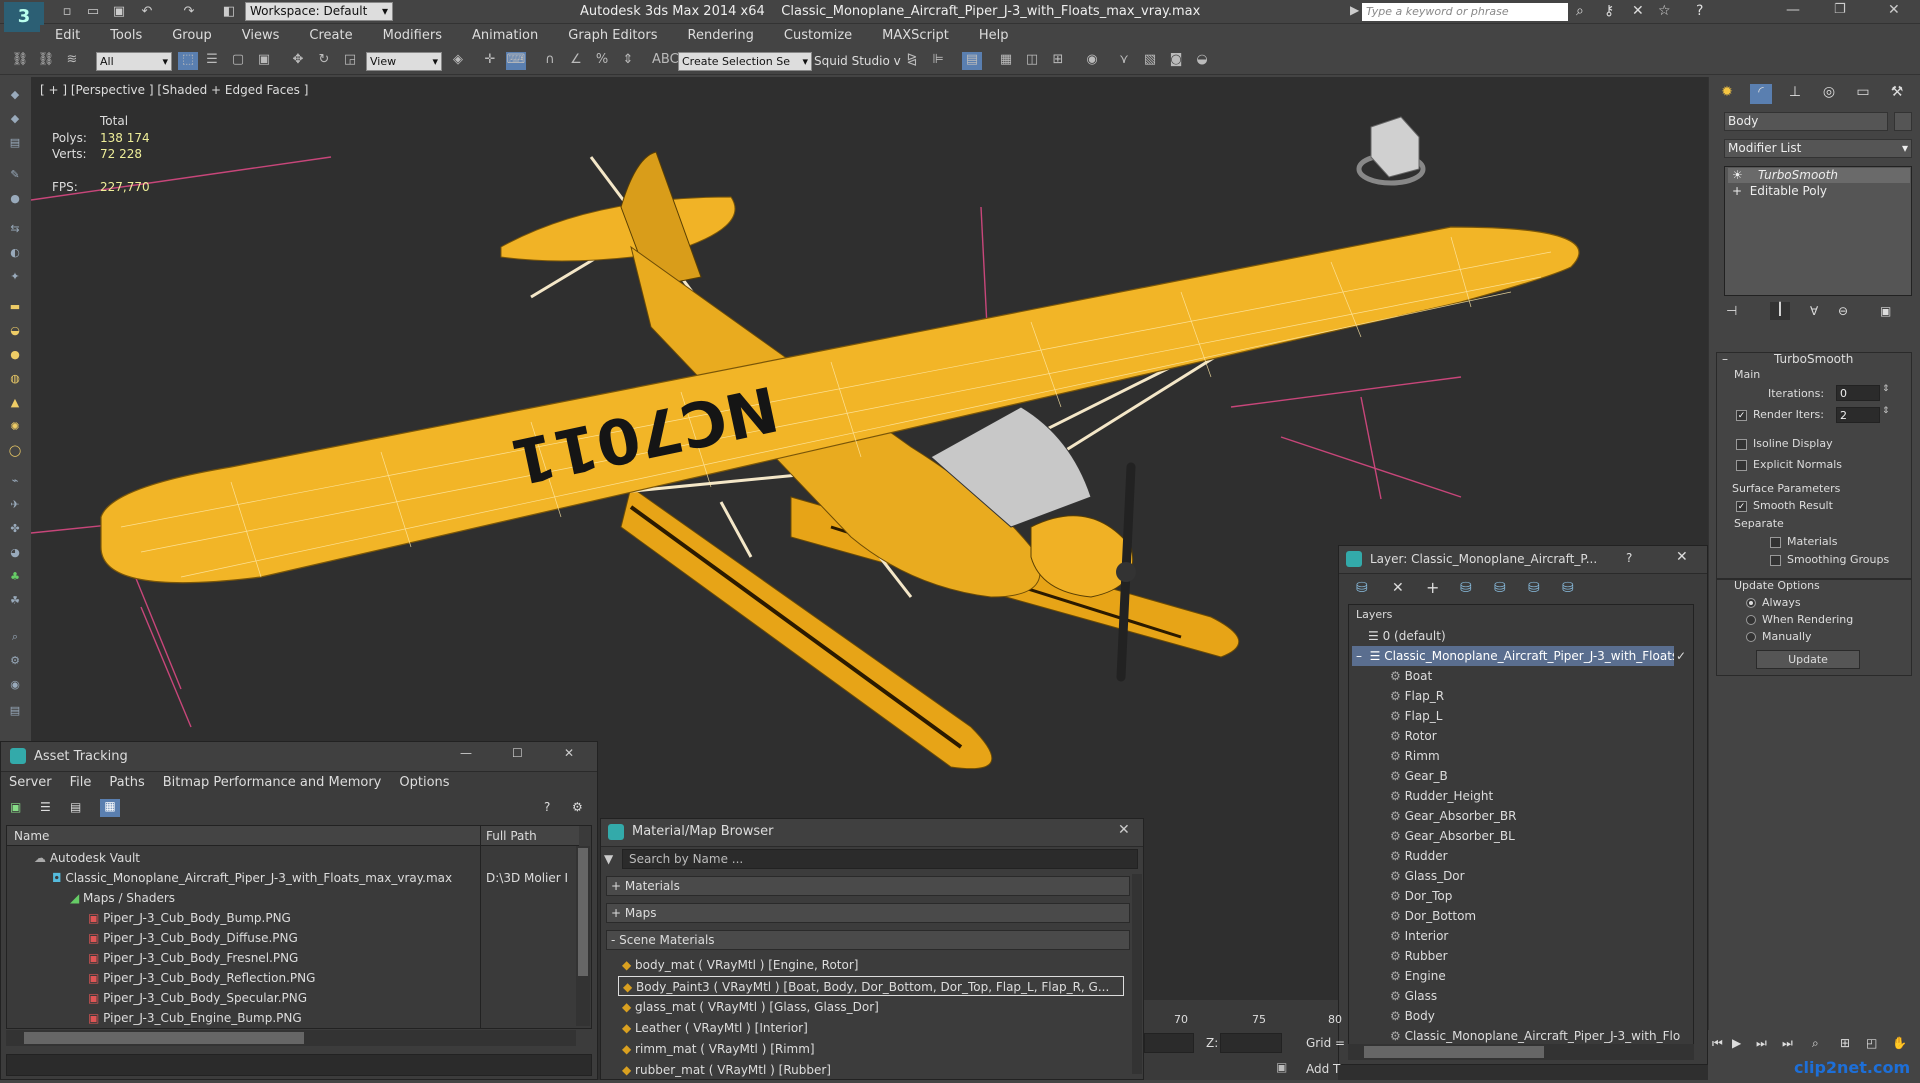 This screenshot has width=1920, height=1083. What do you see at coordinates (1761, 1043) in the screenshot?
I see `next-frame-icon: ⏭` at bounding box center [1761, 1043].